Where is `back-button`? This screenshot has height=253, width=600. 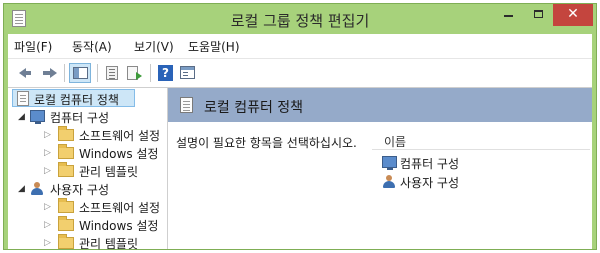
back-button is located at coordinates (27, 73).